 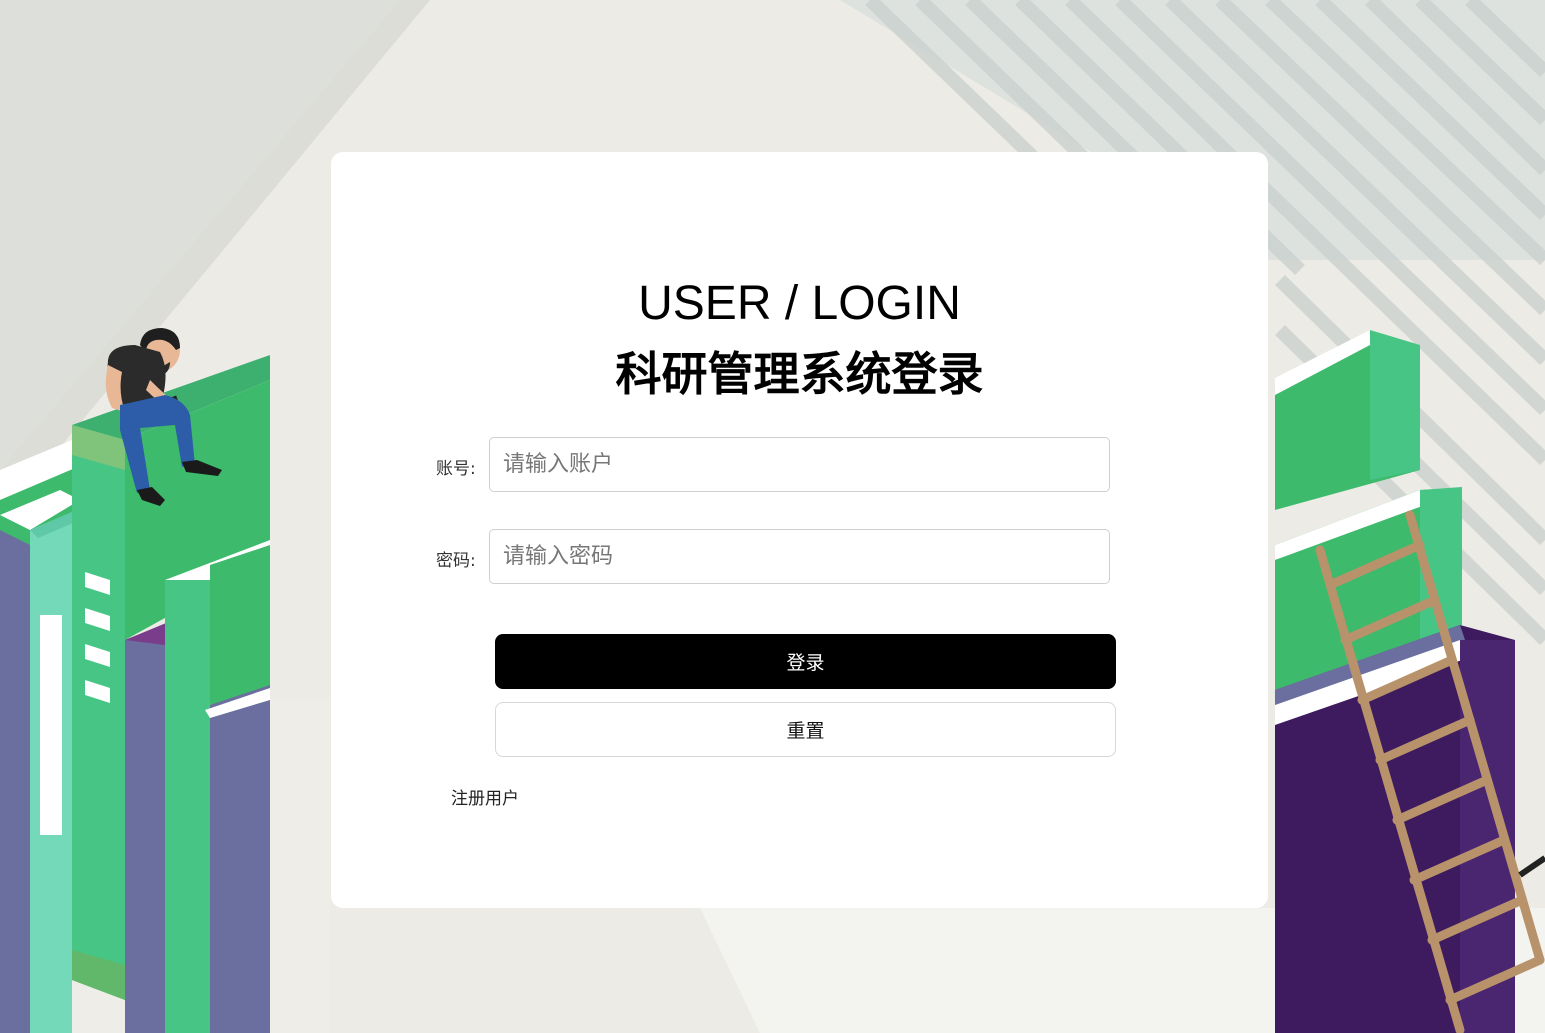 I want to click on reset-button: 重置, so click(x=805, y=729).